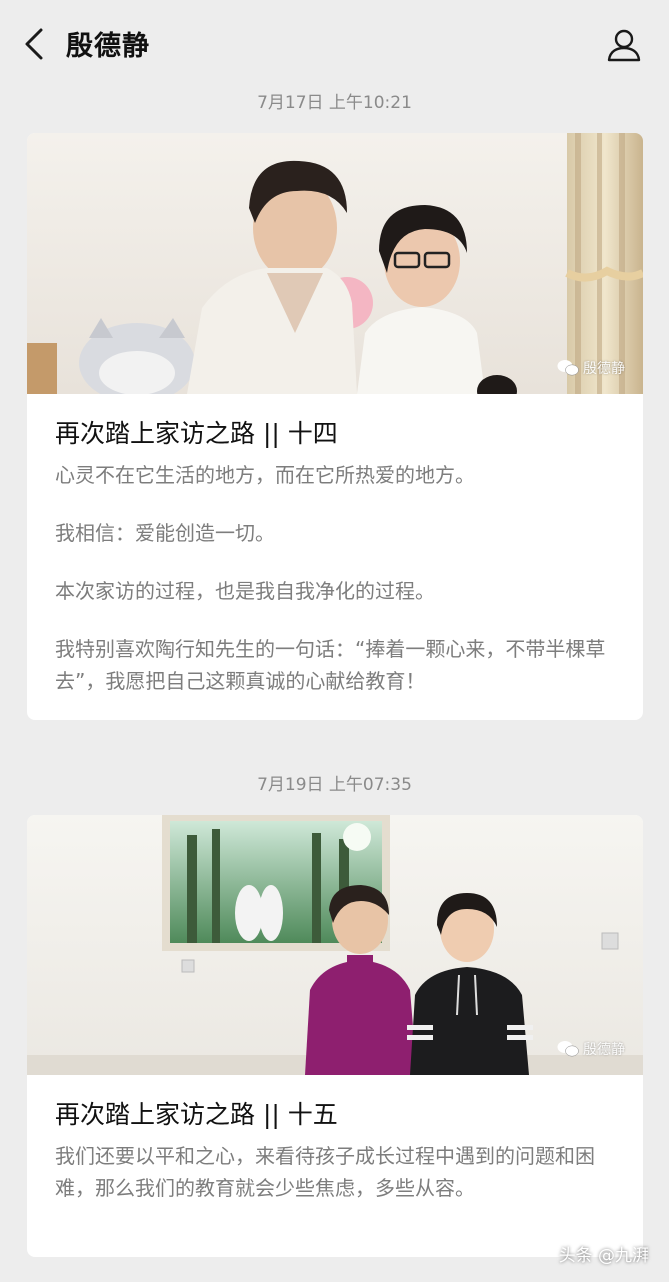 The image size is (669, 1282). I want to click on person-icon, so click(624, 45).